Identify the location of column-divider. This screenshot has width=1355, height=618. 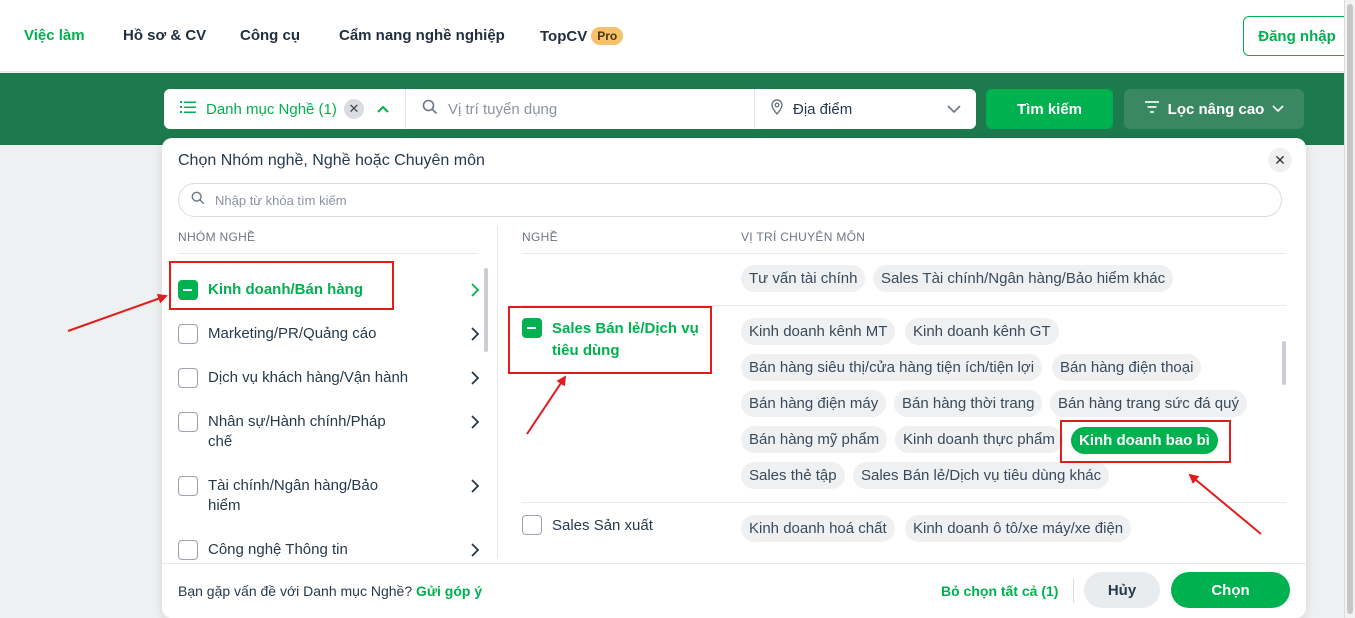
(497, 392).